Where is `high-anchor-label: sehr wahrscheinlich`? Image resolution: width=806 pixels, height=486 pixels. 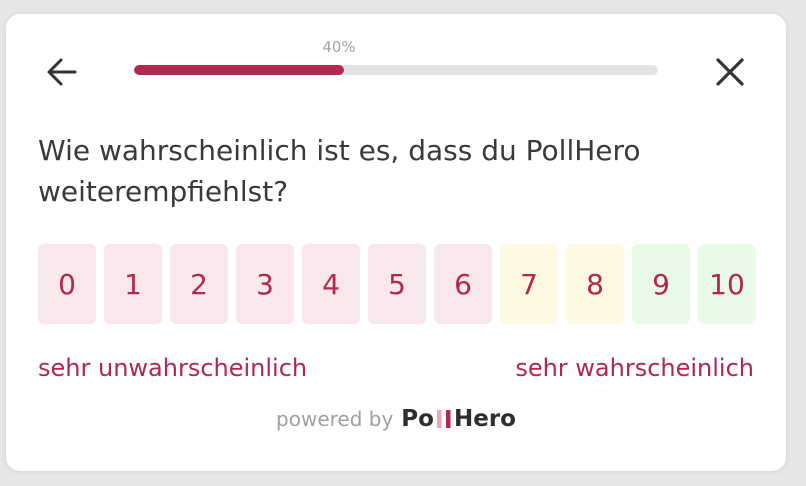 high-anchor-label: sehr wahrscheinlich is located at coordinates (634, 368).